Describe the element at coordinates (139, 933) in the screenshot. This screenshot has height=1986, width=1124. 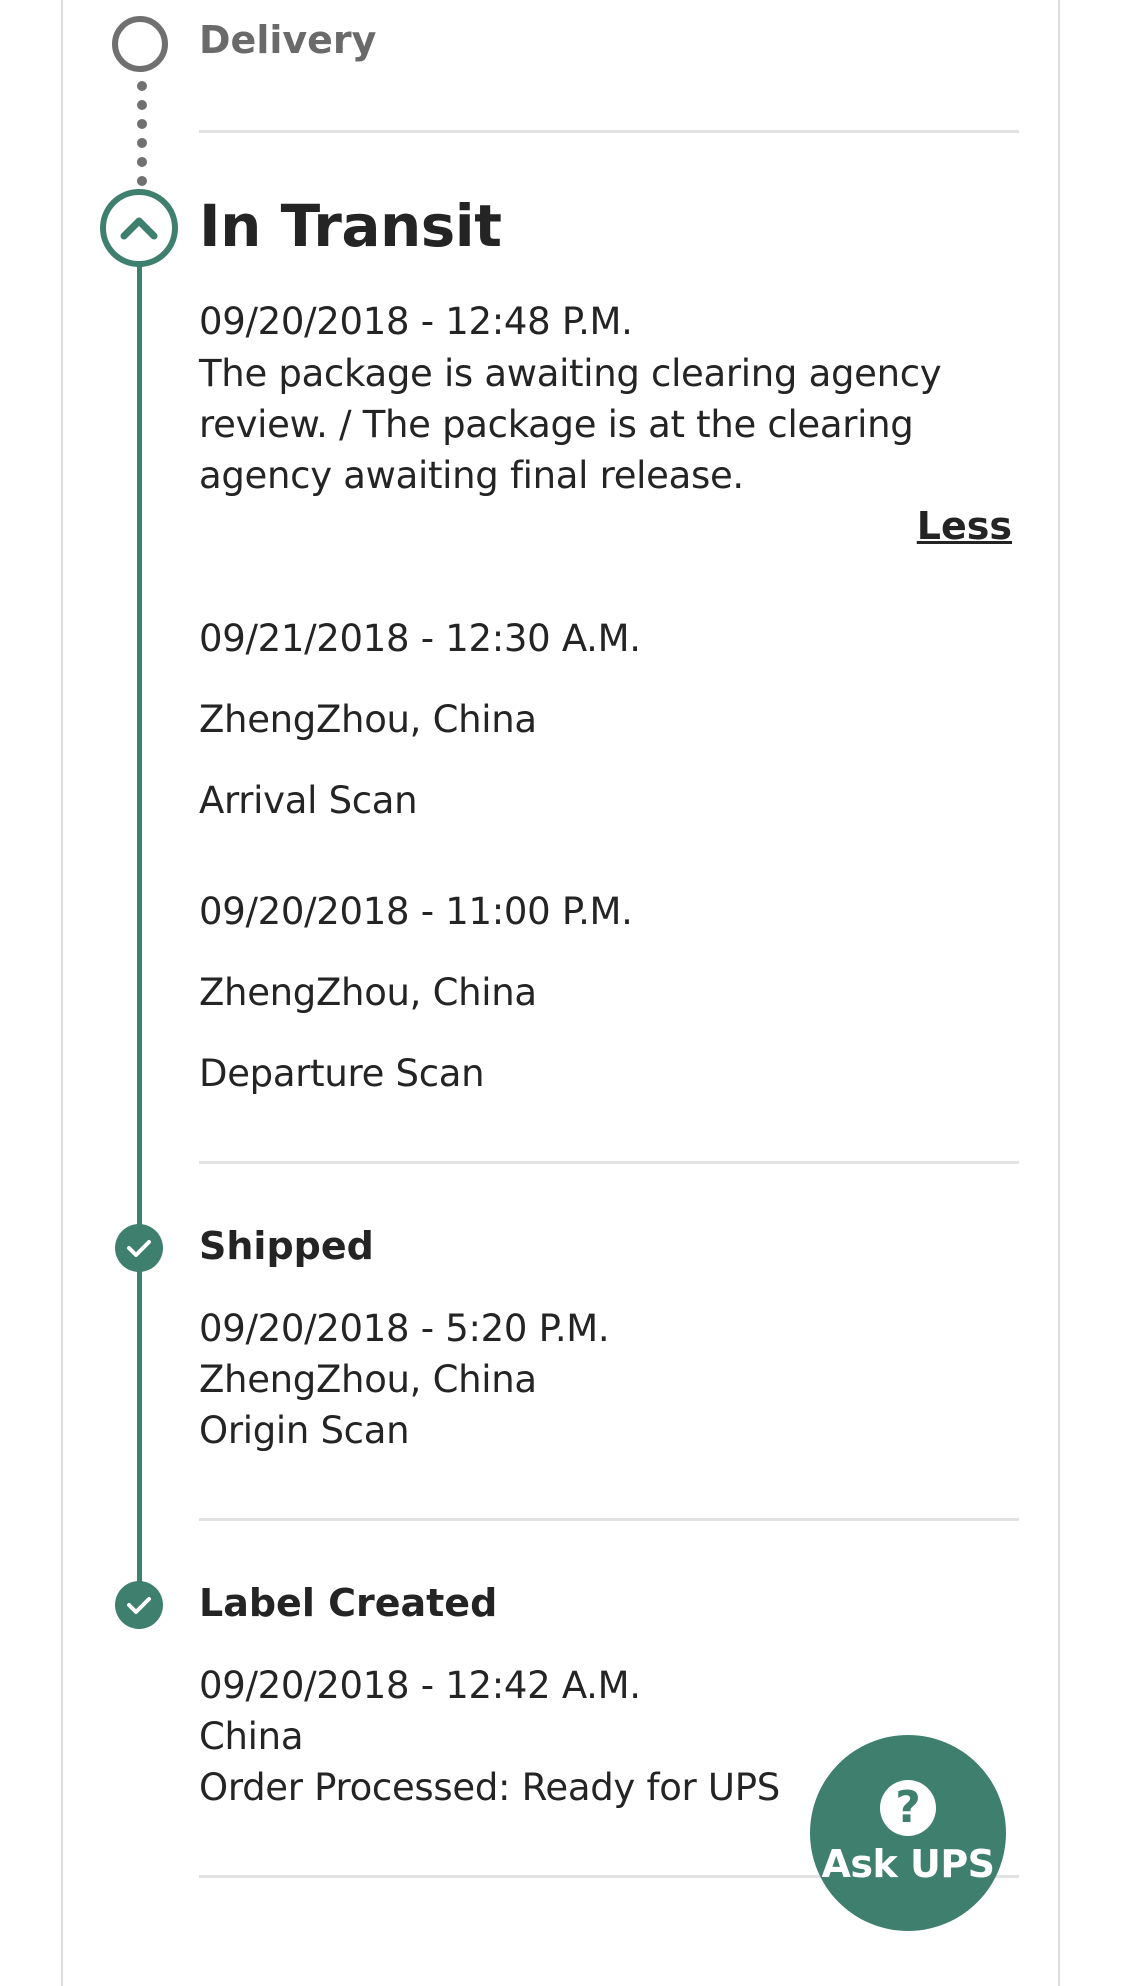
I see `completed-timeline-connector` at that location.